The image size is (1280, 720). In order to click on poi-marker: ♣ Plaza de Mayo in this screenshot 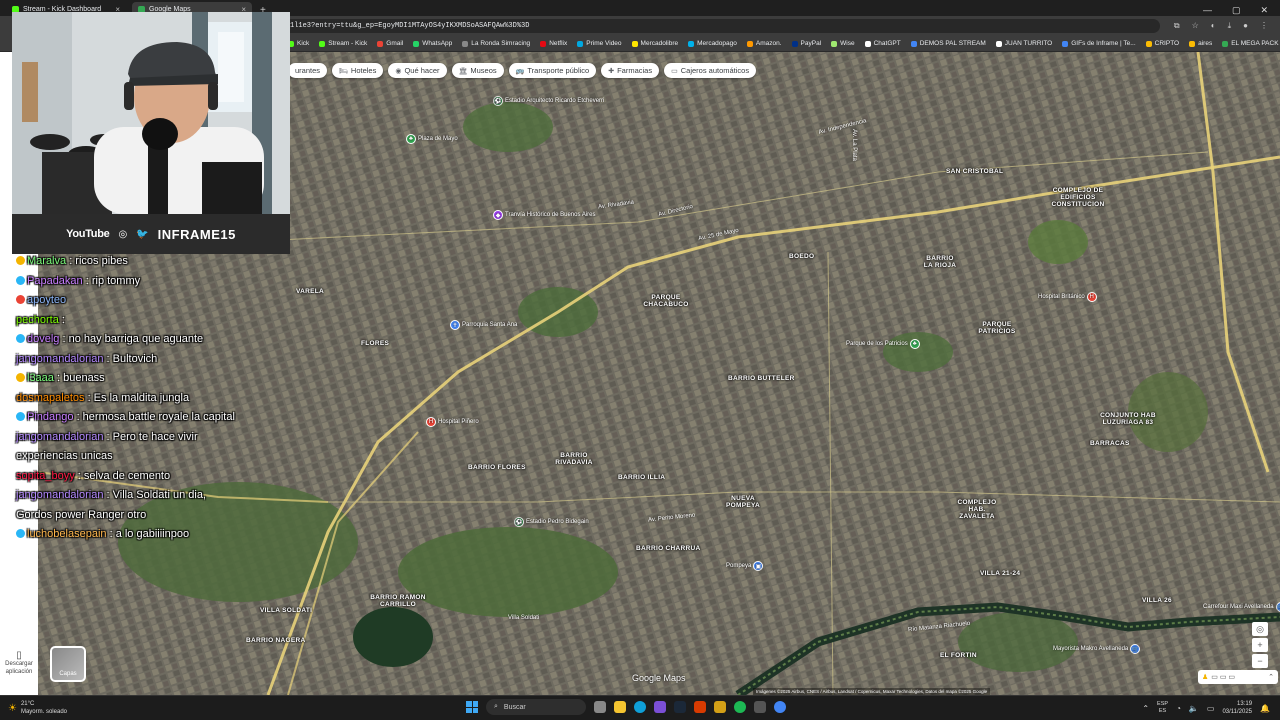, I will do `click(432, 139)`.